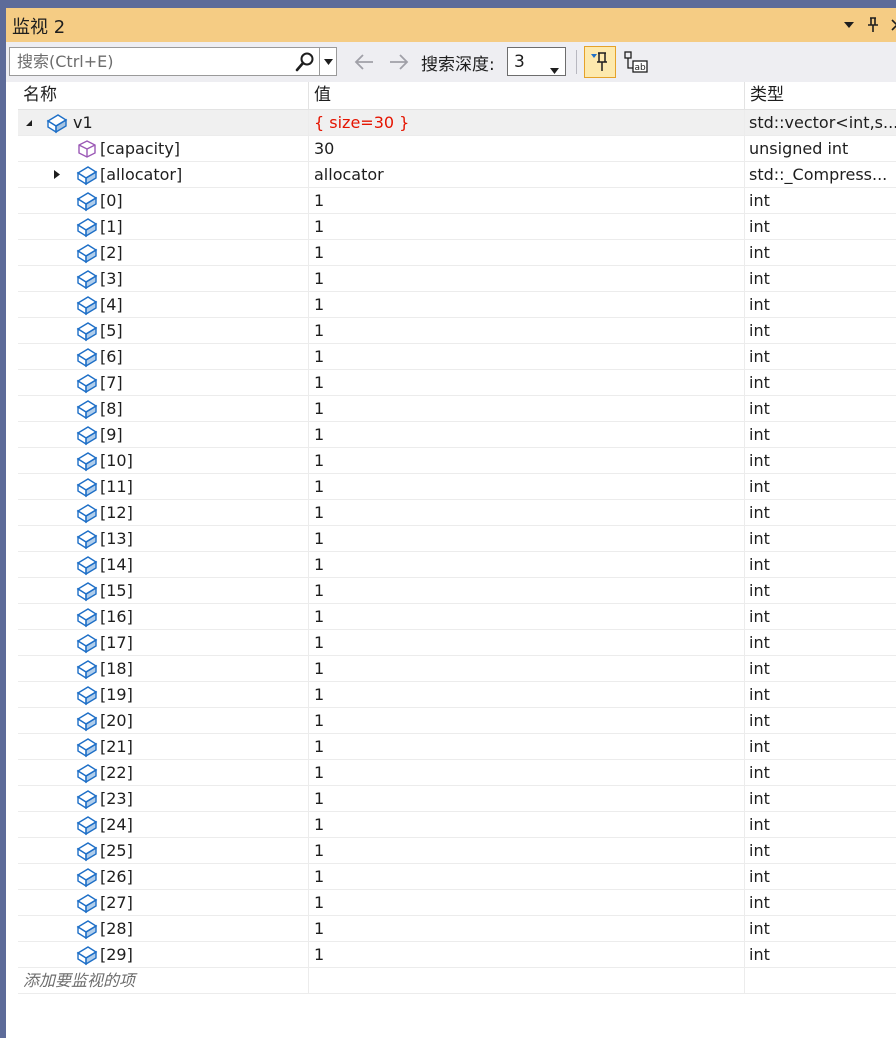  What do you see at coordinates (163, 330) in the screenshot?
I see `name-cell: [5]` at bounding box center [163, 330].